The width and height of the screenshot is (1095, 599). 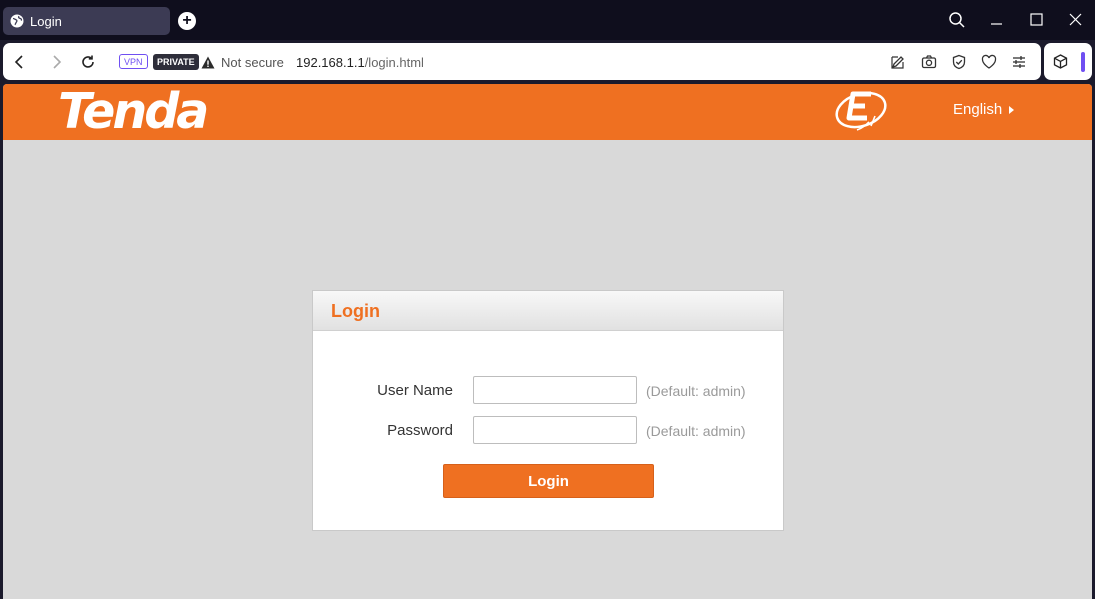 I want to click on maximize-icon, so click(x=1037, y=20).